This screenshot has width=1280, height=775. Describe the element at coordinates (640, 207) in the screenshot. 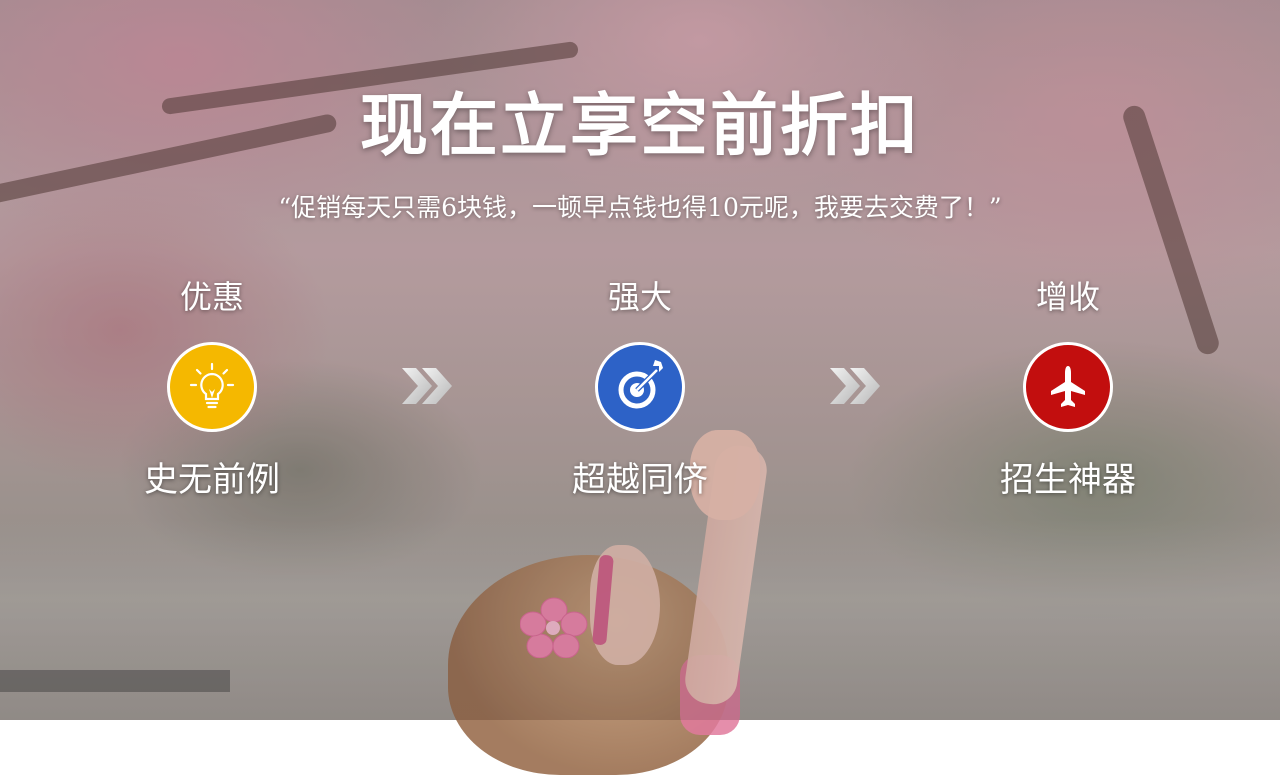

I see `promo-quote: “促销每天只需6块钱，一顿早点钱也得10元呢，我要去交费了！”` at that location.